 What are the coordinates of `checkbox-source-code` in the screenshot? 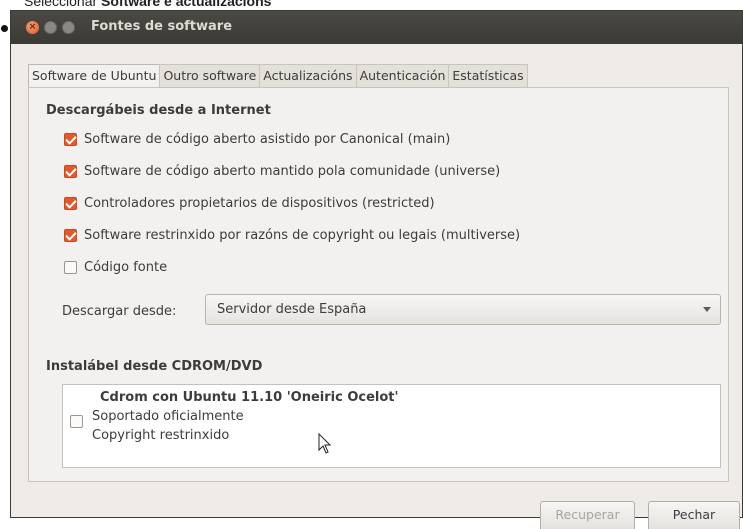 It's located at (70, 267).